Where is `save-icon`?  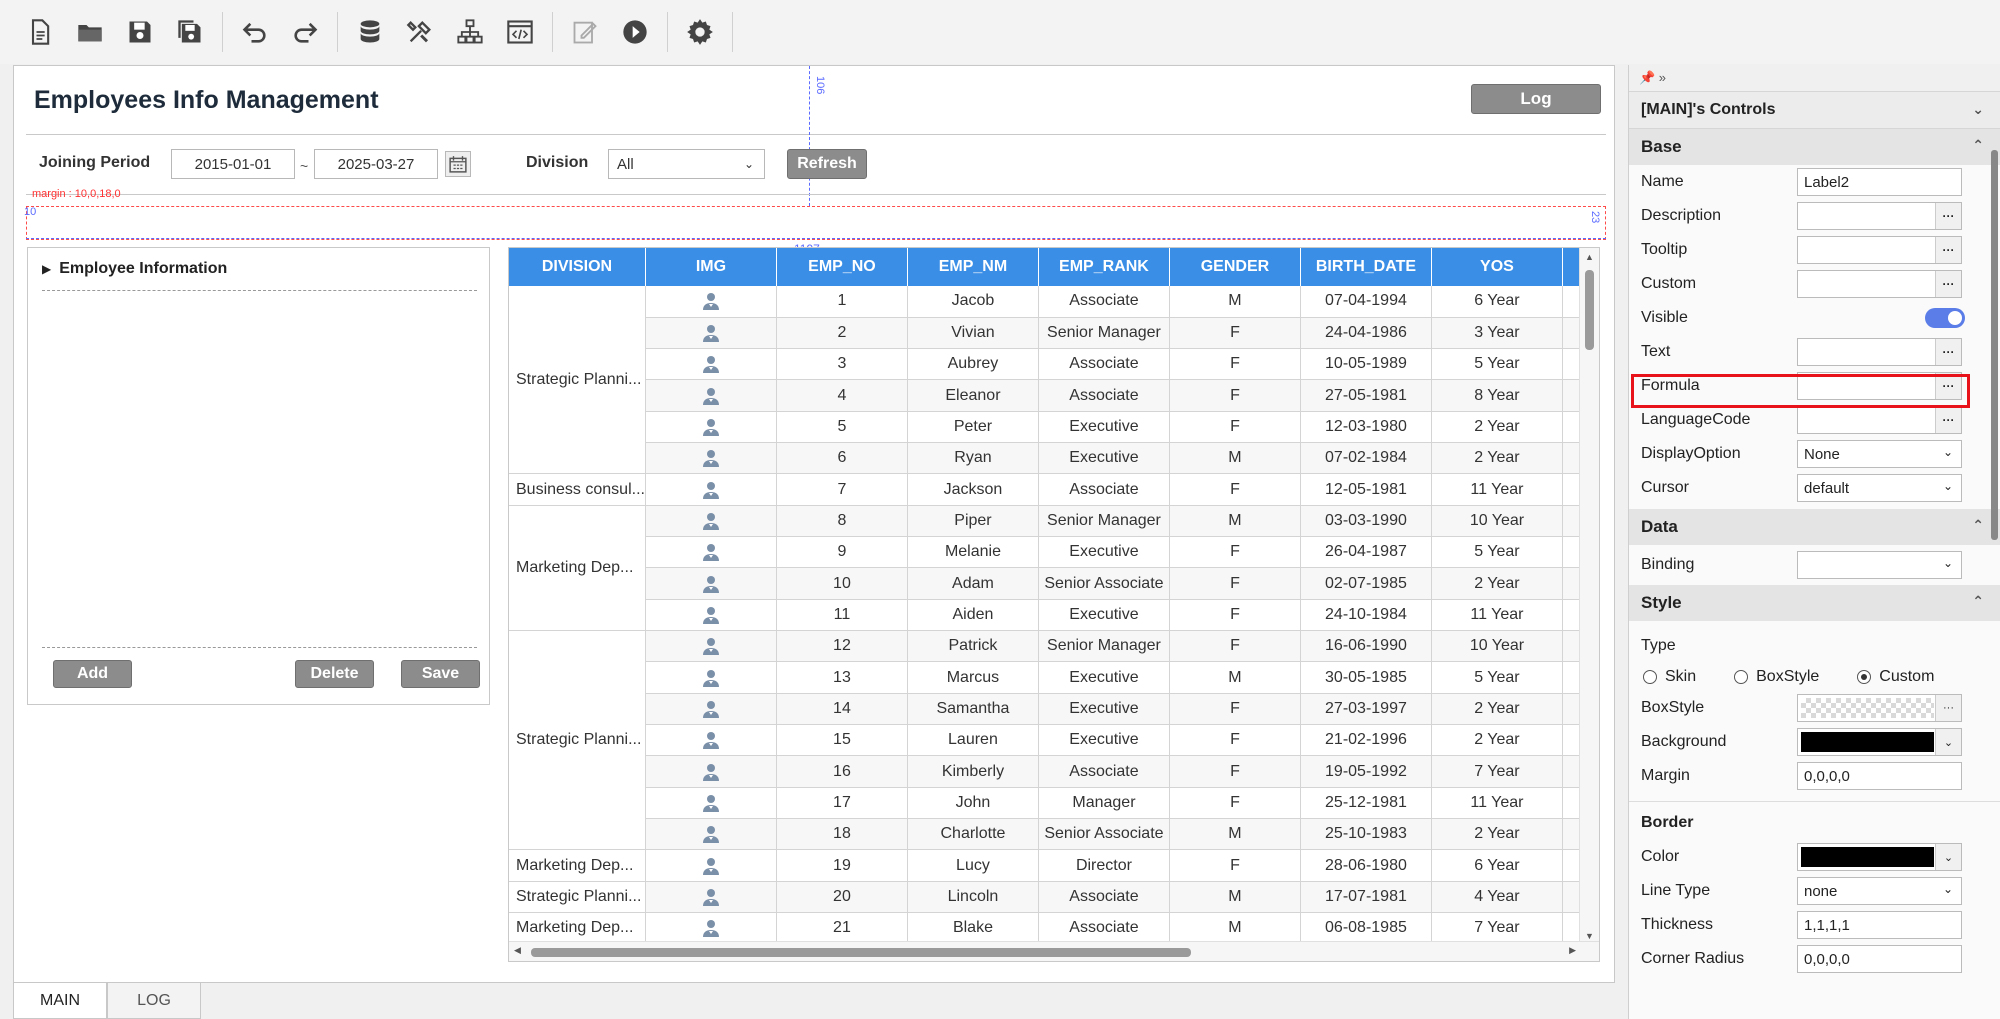
save-icon is located at coordinates (140, 32).